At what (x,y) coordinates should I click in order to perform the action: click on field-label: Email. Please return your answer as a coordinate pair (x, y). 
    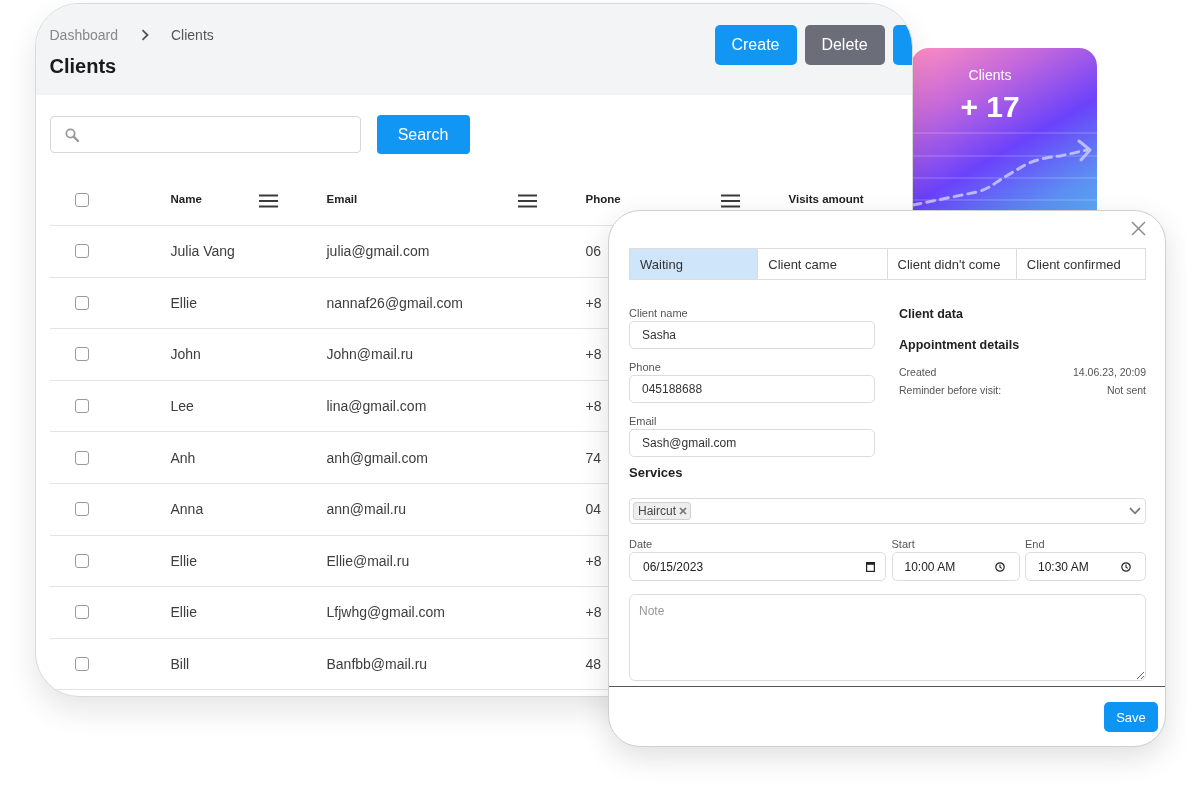
    Looking at the image, I should click on (643, 421).